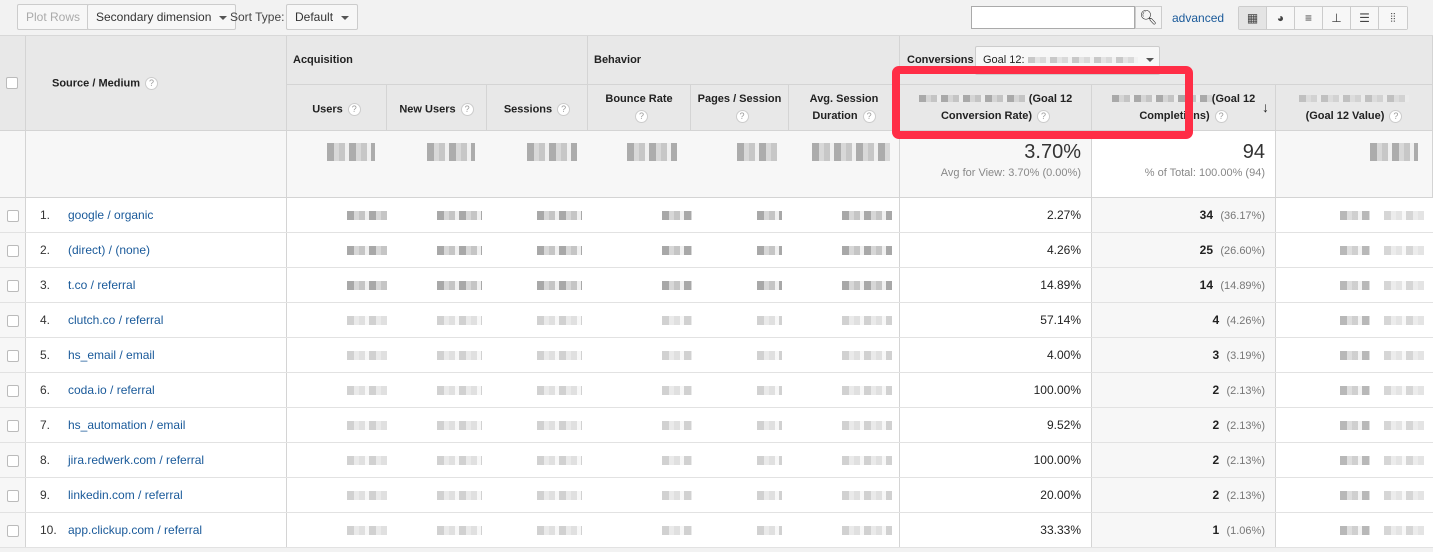 This screenshot has height=552, width=1433. What do you see at coordinates (1245, 531) in the screenshot?
I see `completions-percent: (1.06%)` at bounding box center [1245, 531].